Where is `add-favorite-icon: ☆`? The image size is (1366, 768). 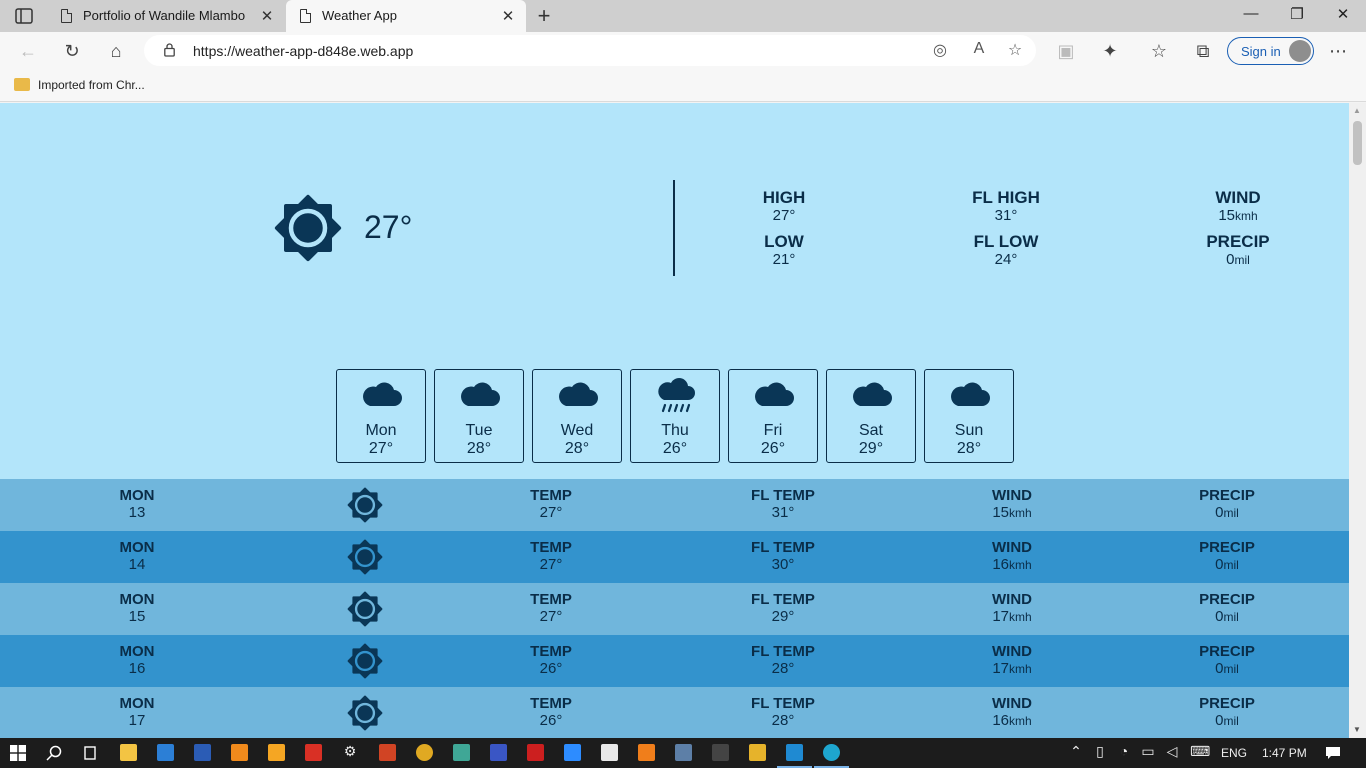
add-favorite-icon: ☆ is located at coordinates (1015, 50).